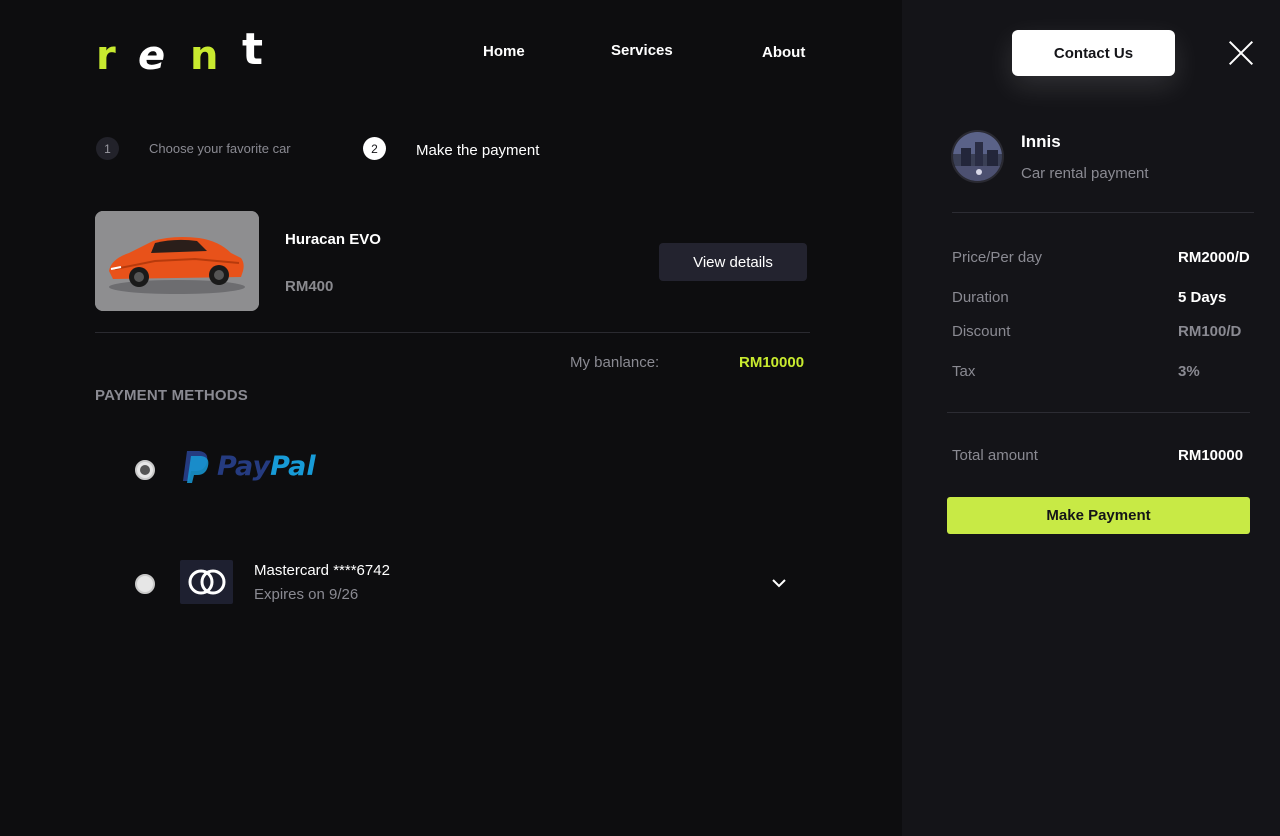  Describe the element at coordinates (152, 56) in the screenshot. I see `logo-letter-e: e` at that location.